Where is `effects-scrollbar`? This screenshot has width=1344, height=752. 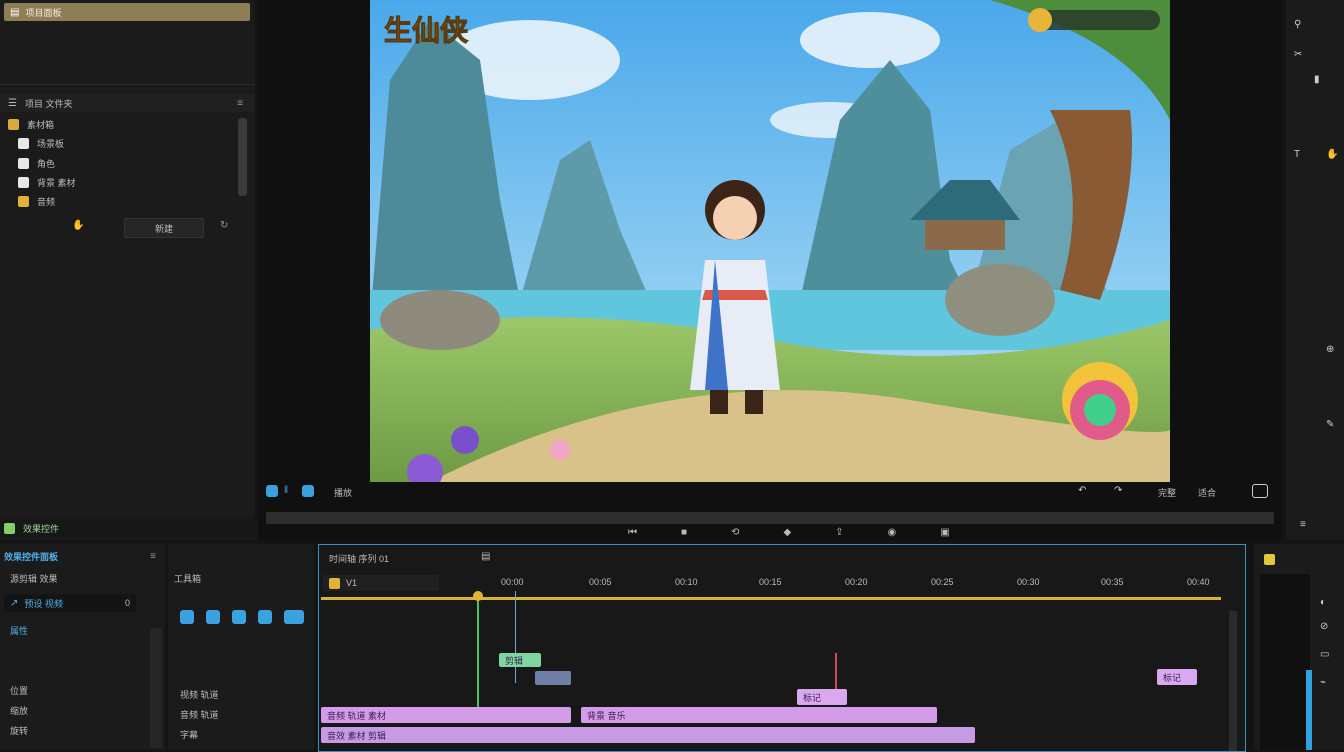 effects-scrollbar is located at coordinates (156, 688).